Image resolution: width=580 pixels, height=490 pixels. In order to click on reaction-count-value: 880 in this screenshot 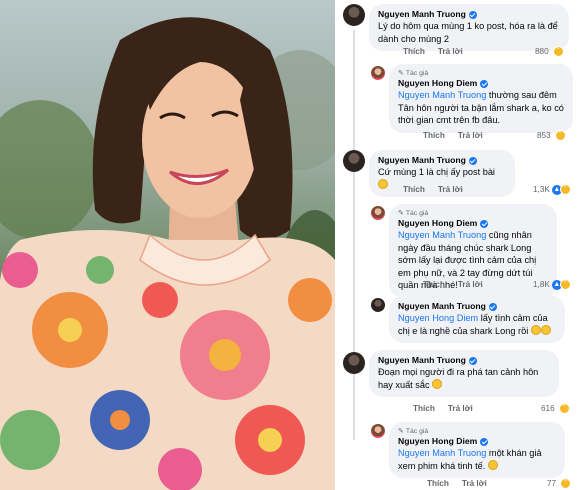, I will do `click(542, 51)`.